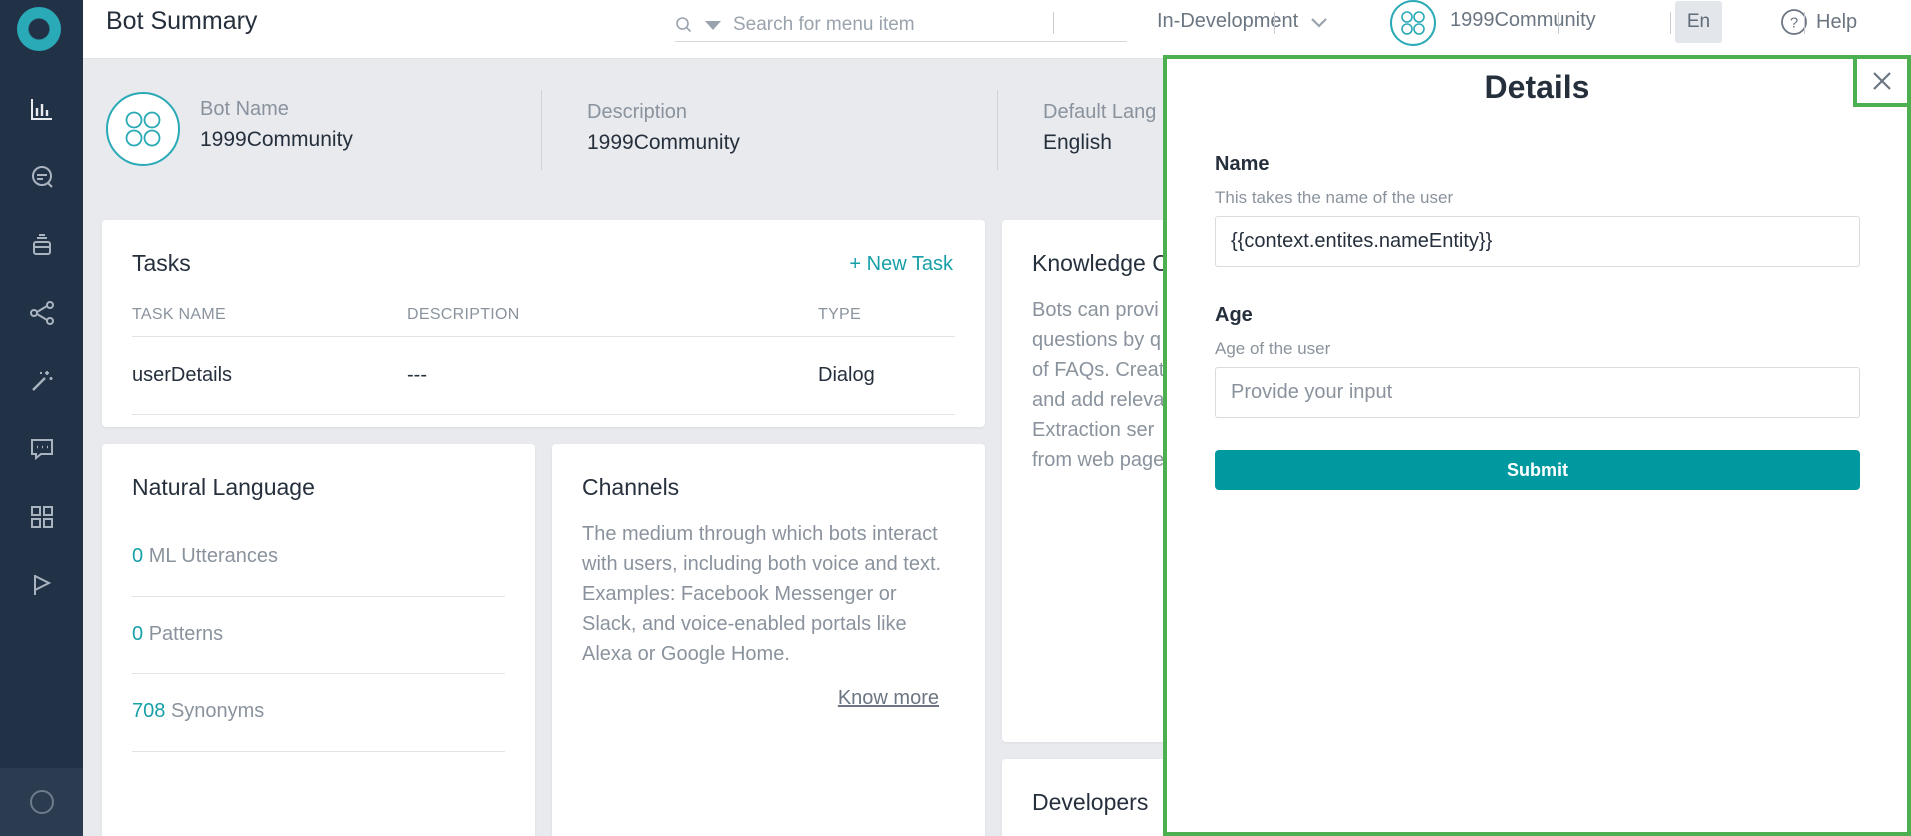 This screenshot has width=1911, height=836. Describe the element at coordinates (182, 21) in the screenshot. I see `page-title: Bot Summary` at that location.